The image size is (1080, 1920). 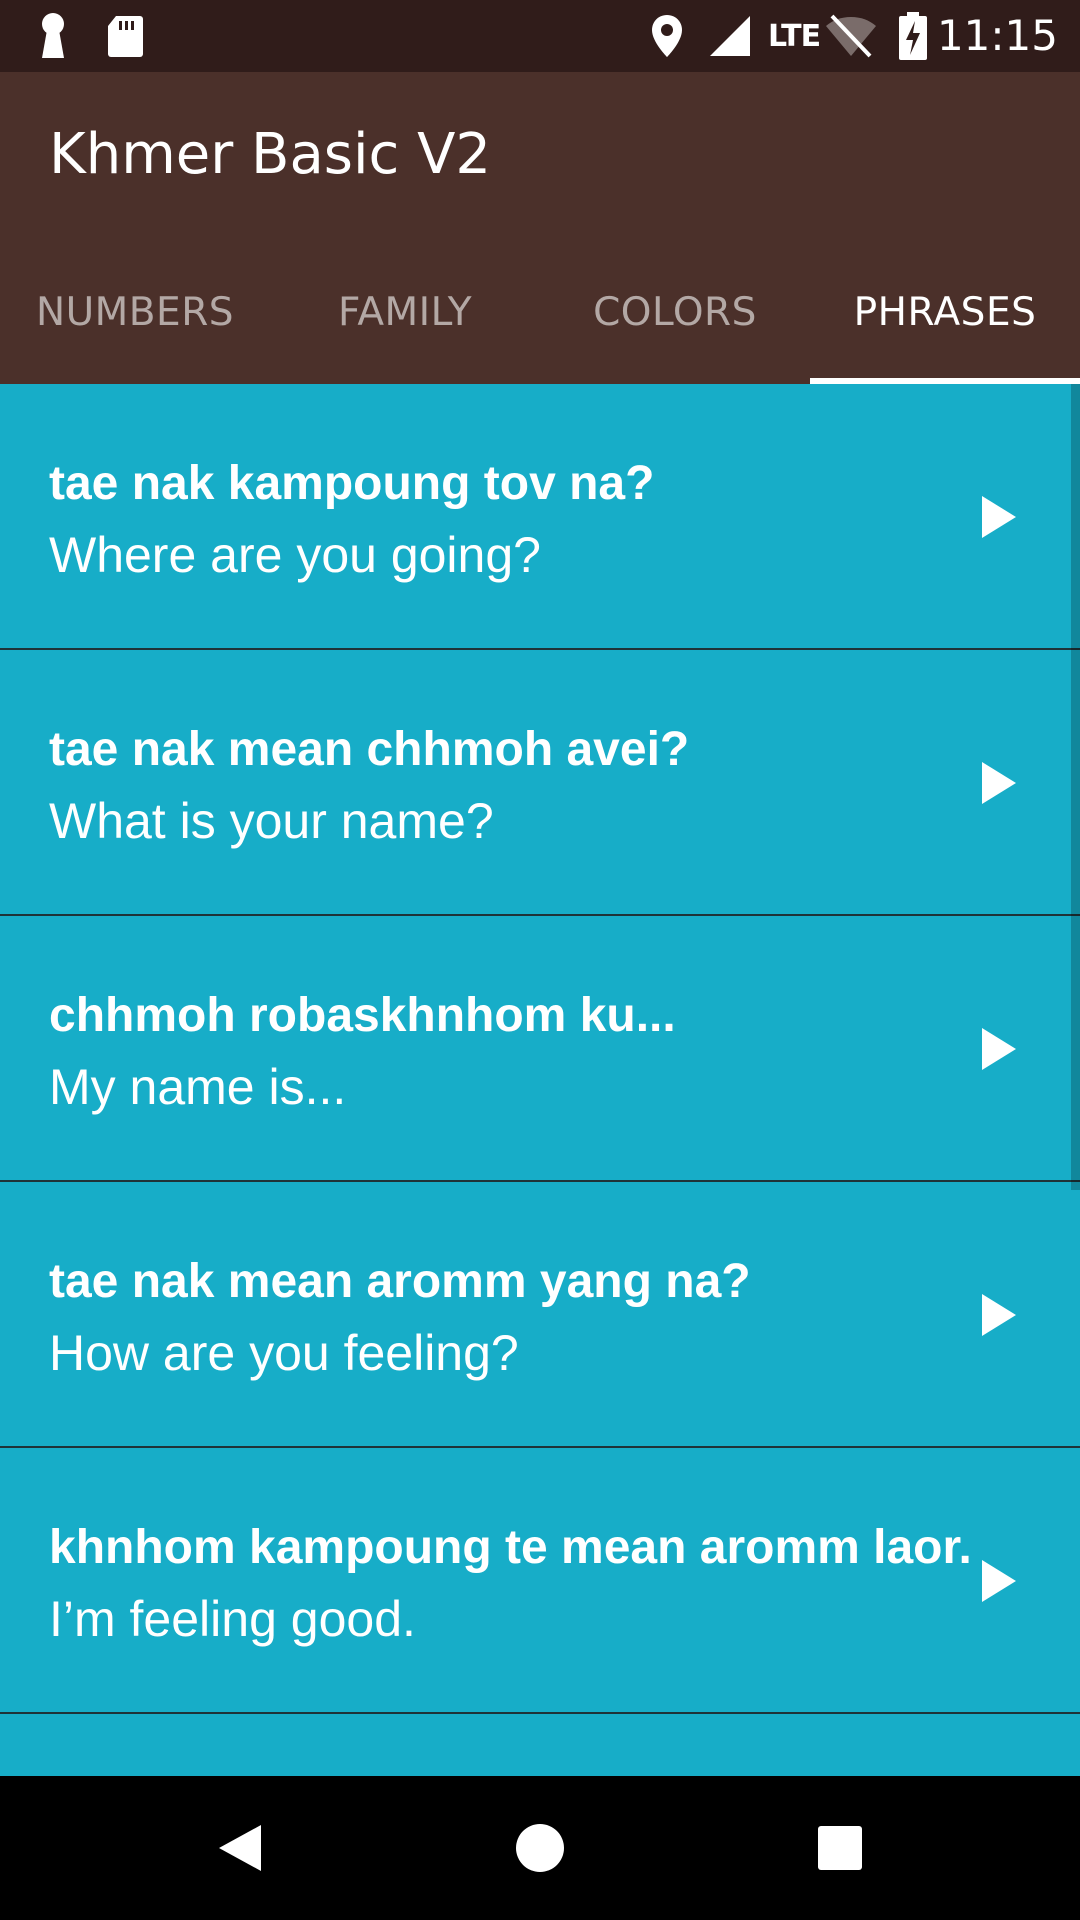 What do you see at coordinates (53, 36) in the screenshot?
I see `keyhole-icon` at bounding box center [53, 36].